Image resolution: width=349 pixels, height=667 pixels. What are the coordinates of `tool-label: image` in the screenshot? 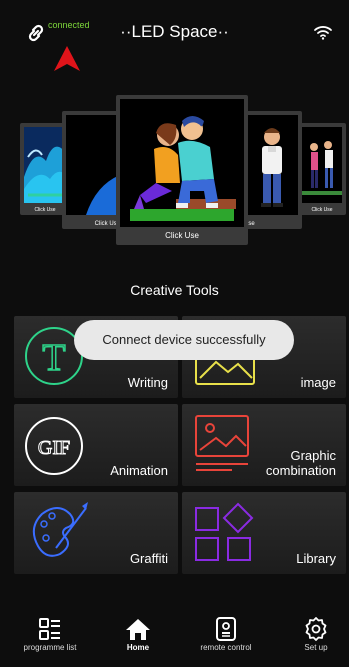 It's located at (318, 382).